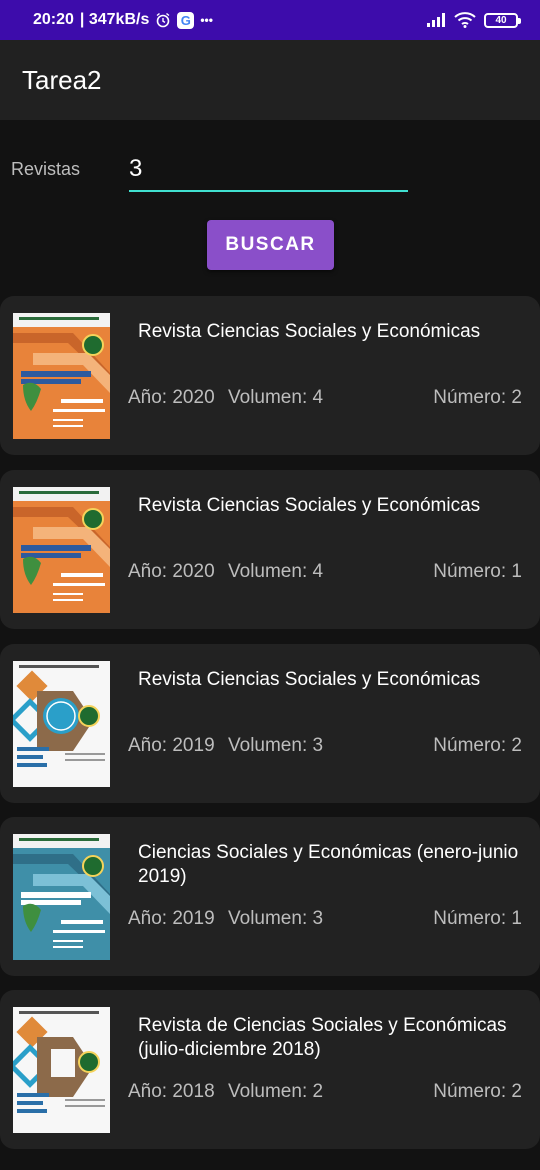 This screenshot has width=540, height=1170. I want to click on search-field, so click(268, 171).